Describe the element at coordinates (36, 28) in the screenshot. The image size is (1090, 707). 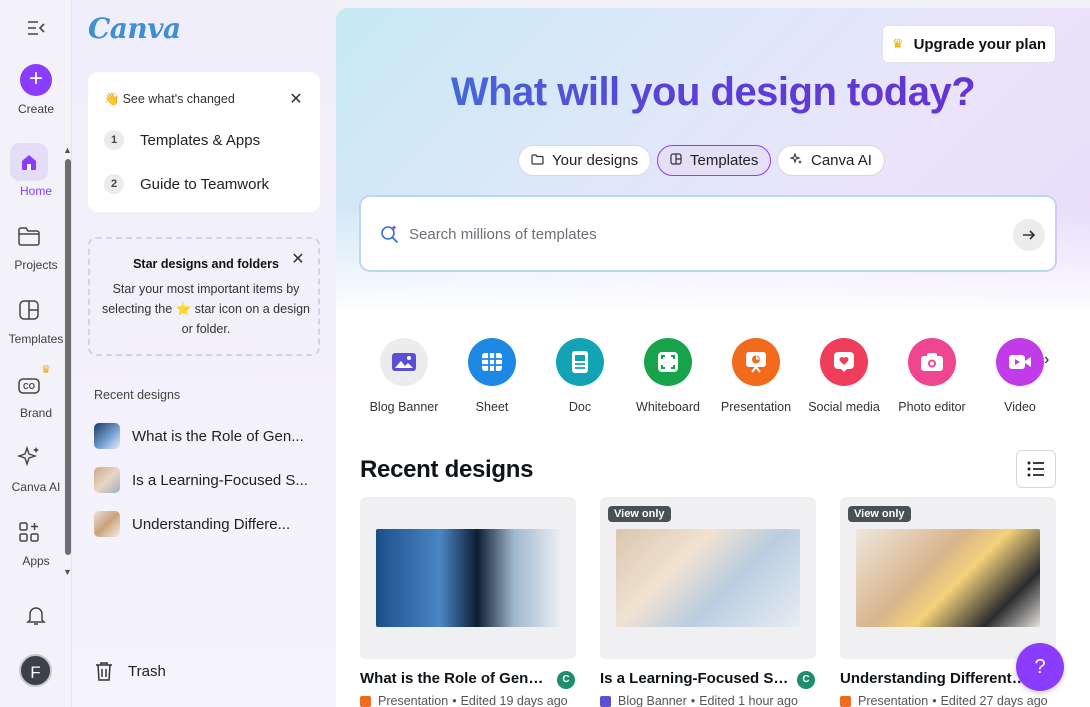
I see `collapse-menu-icon` at that location.